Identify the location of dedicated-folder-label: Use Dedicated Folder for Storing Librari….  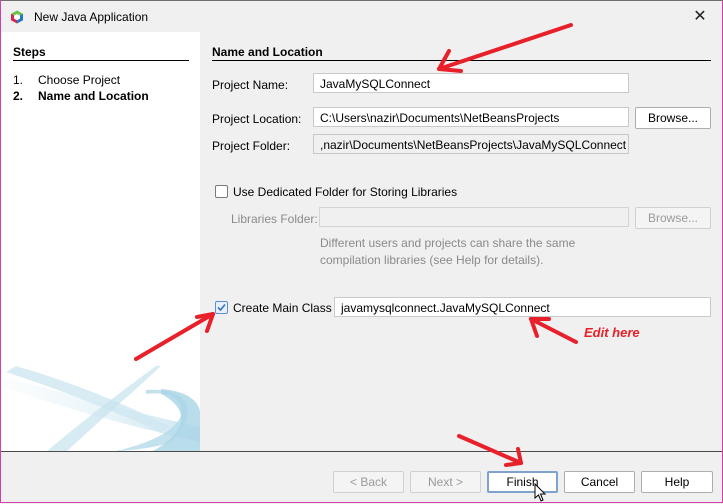
(345, 192).